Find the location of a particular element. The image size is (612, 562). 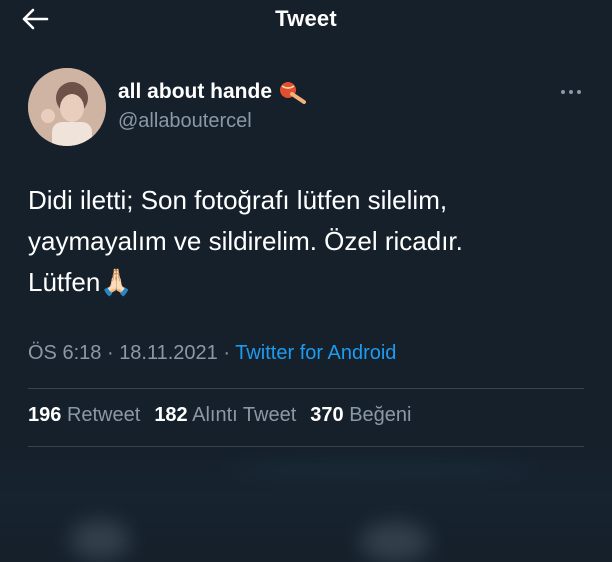

avatar is located at coordinates (67, 107).